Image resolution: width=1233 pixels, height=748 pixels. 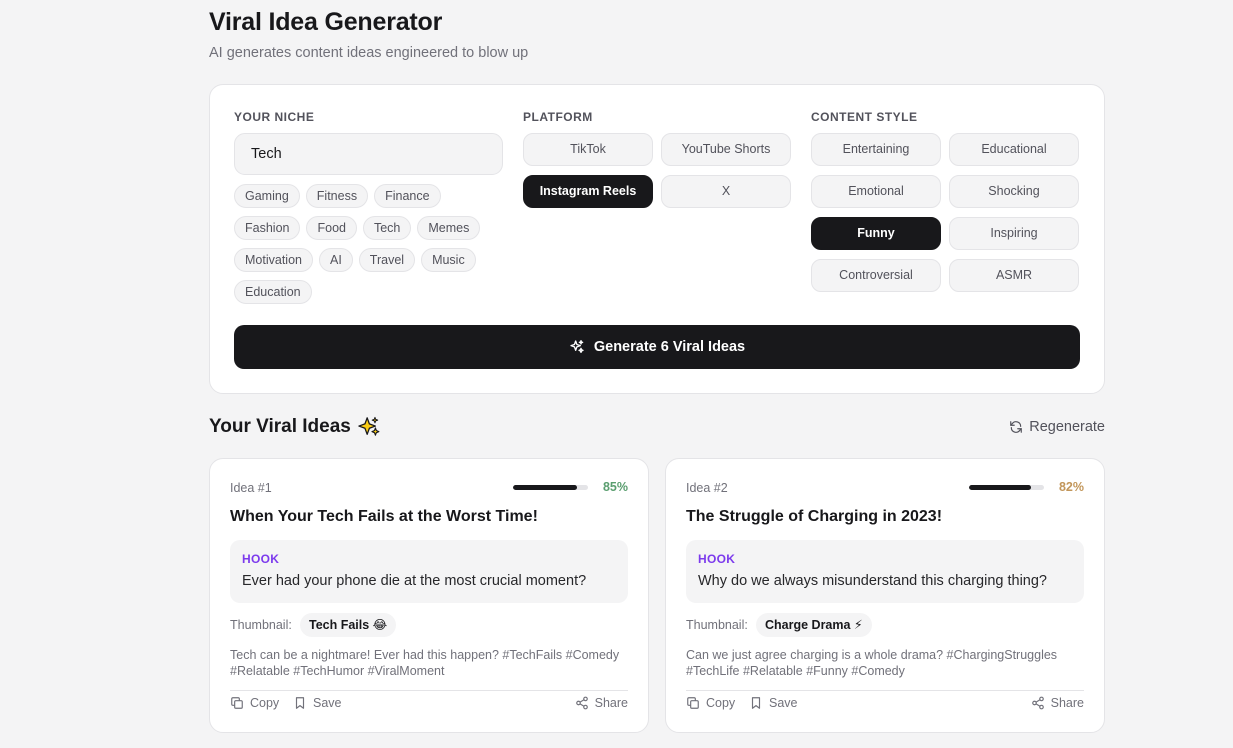 What do you see at coordinates (588, 149) in the screenshot?
I see `platform-option-tiktok: TikTok` at bounding box center [588, 149].